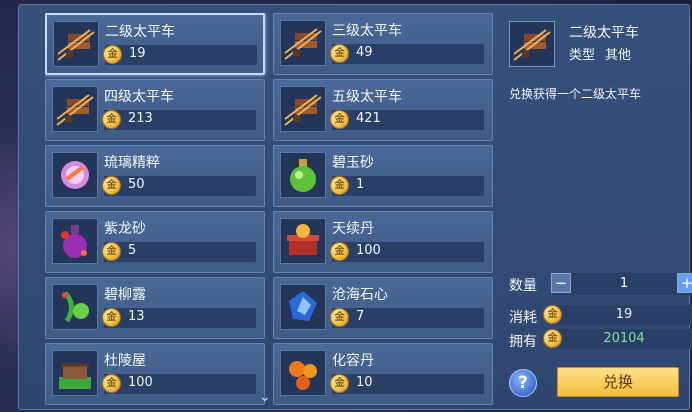 The width and height of the screenshot is (692, 412). I want to click on cost-row: 金 19, so click(617, 315).